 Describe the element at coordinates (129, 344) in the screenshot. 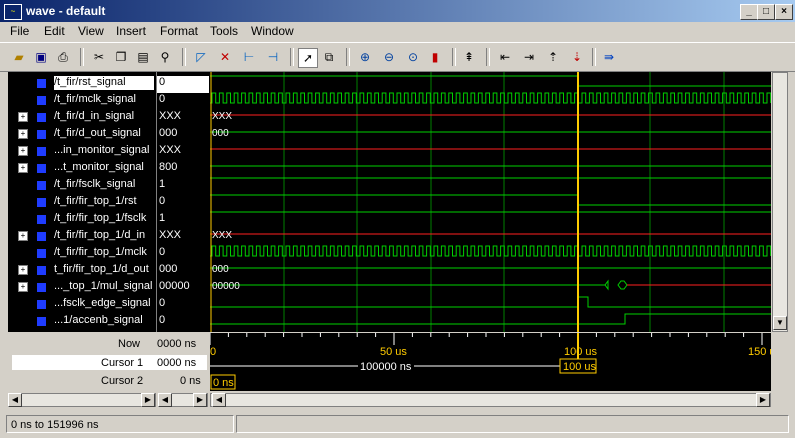

I see `now-label: Now` at that location.